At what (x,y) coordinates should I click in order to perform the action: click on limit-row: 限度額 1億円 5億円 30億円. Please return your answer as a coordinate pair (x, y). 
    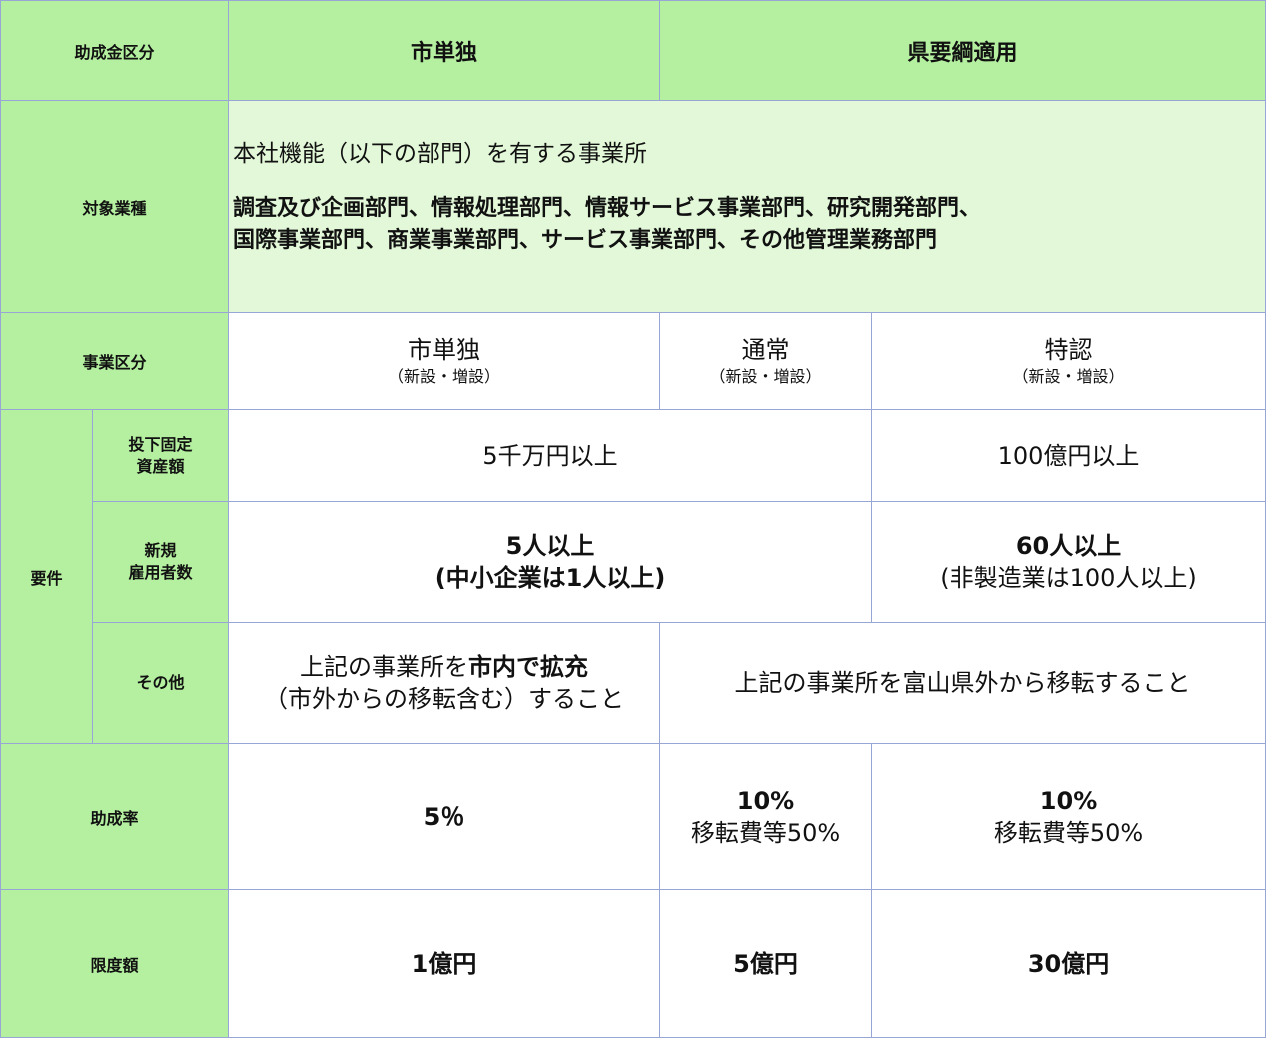
    Looking at the image, I should click on (633, 963).